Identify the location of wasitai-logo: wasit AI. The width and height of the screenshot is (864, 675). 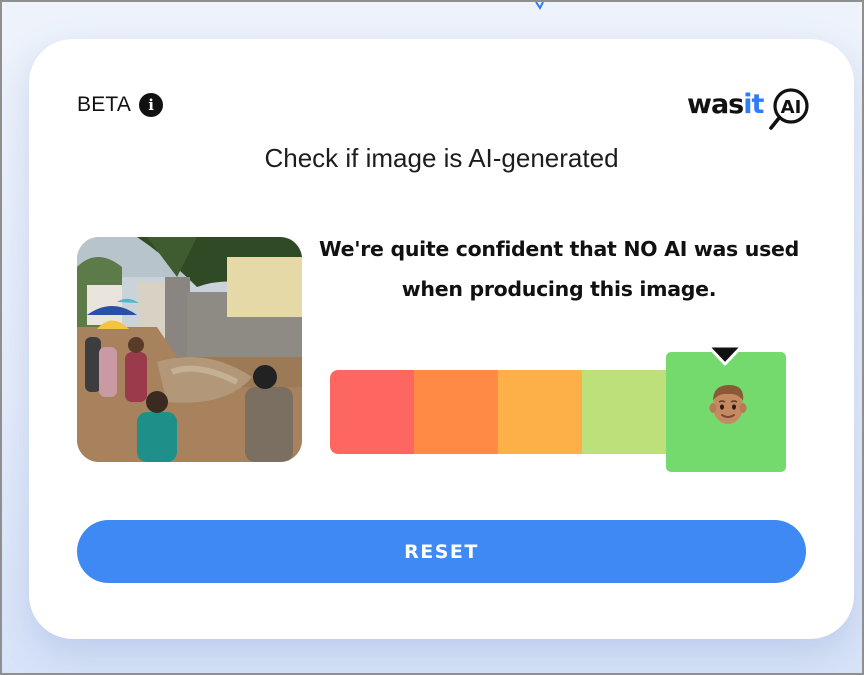
(749, 107).